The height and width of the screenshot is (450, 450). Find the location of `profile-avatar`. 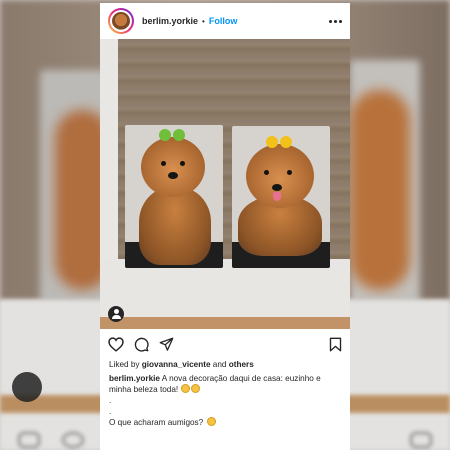

profile-avatar is located at coordinates (121, 21).